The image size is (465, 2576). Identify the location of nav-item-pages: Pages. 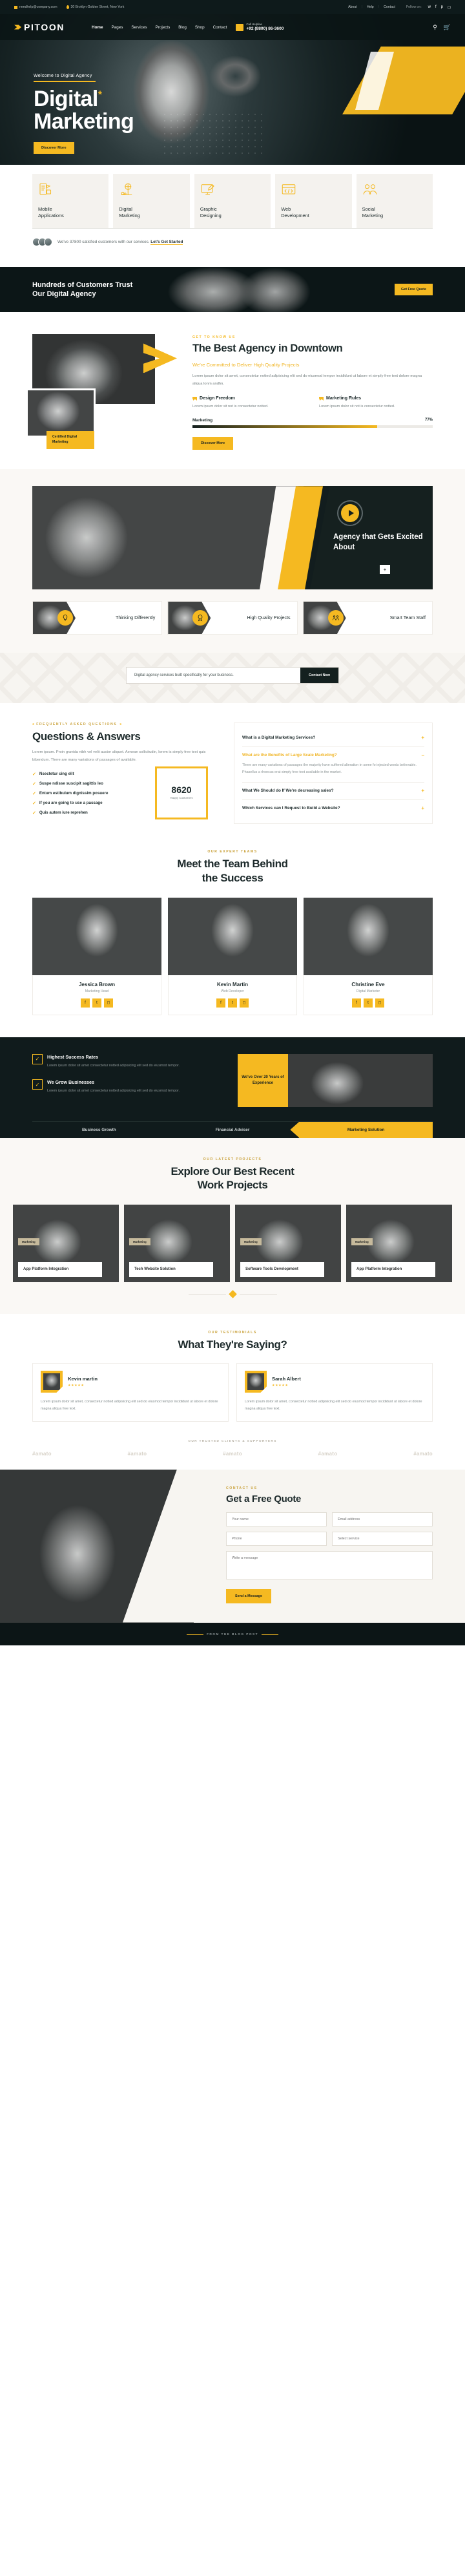
(118, 27).